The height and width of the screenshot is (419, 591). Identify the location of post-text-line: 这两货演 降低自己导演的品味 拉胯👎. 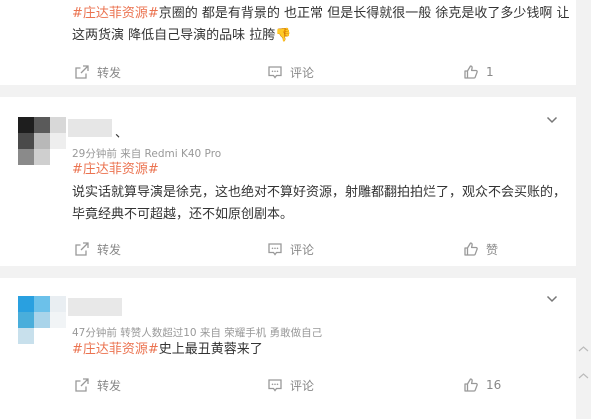
(181, 36).